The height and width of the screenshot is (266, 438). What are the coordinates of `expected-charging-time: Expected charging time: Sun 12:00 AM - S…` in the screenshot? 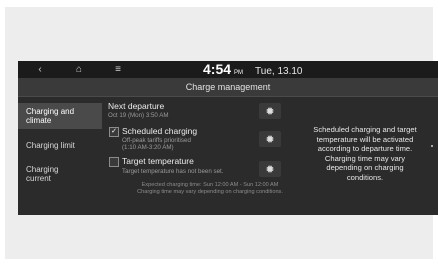 It's located at (210, 185).